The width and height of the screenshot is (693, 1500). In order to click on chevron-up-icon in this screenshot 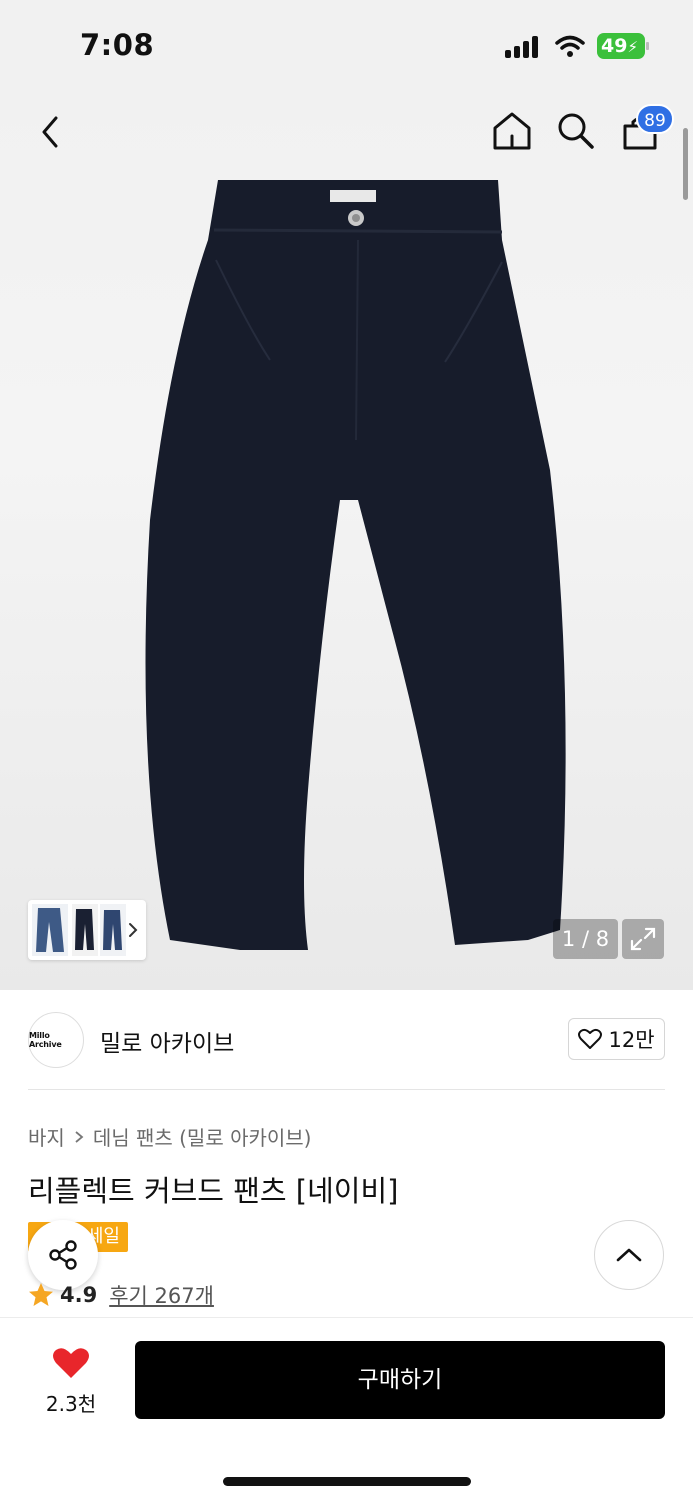, I will do `click(629, 1255)`.